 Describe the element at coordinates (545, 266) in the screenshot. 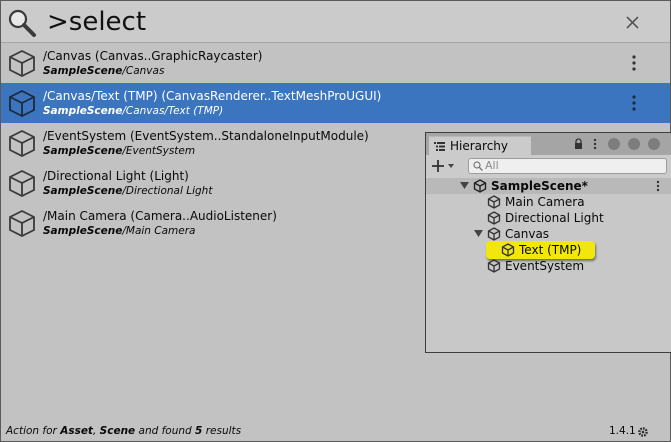

I see `tree-item-label: EventSystem` at that location.